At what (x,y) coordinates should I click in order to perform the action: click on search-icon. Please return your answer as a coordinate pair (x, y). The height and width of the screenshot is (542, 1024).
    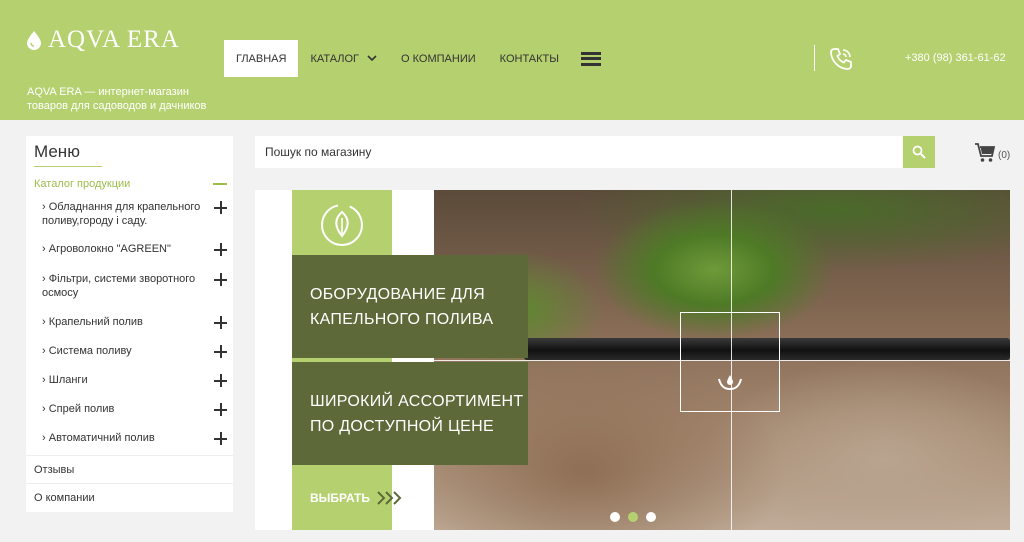
    Looking at the image, I should click on (919, 152).